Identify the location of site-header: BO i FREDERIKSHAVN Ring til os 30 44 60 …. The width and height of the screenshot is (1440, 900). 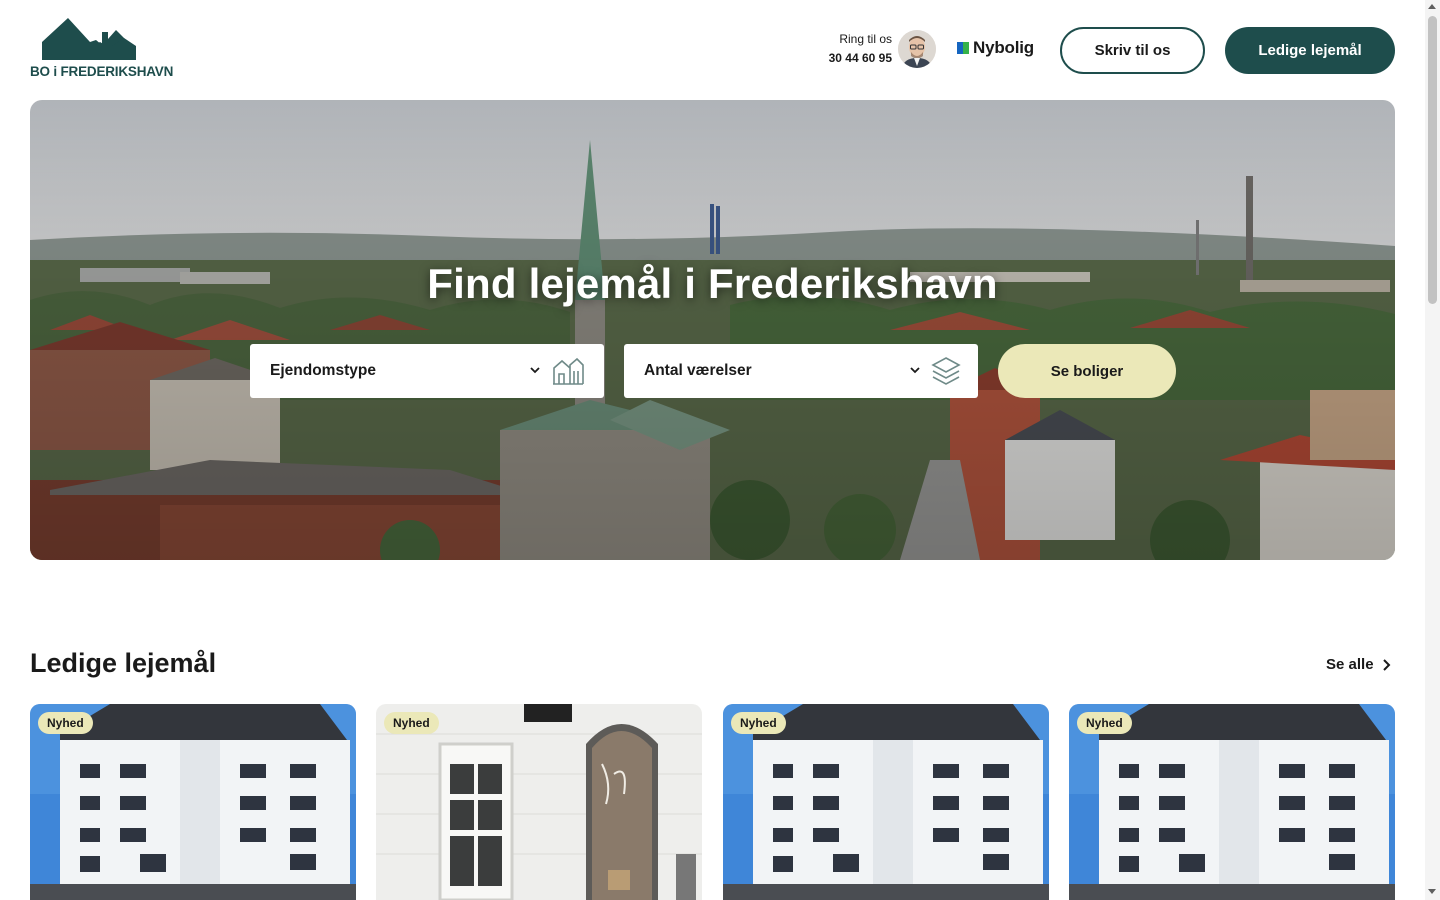
(712, 50).